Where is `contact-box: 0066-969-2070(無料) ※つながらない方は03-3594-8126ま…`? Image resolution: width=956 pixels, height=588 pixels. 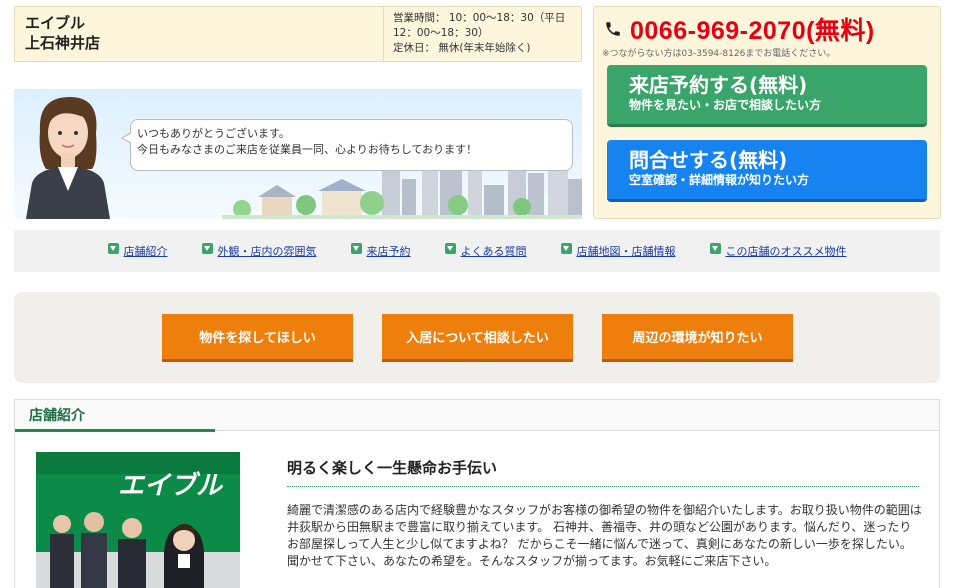
contact-box: 0066-969-2070(無料) ※つながらない方は03-3594-8126ま… is located at coordinates (767, 112).